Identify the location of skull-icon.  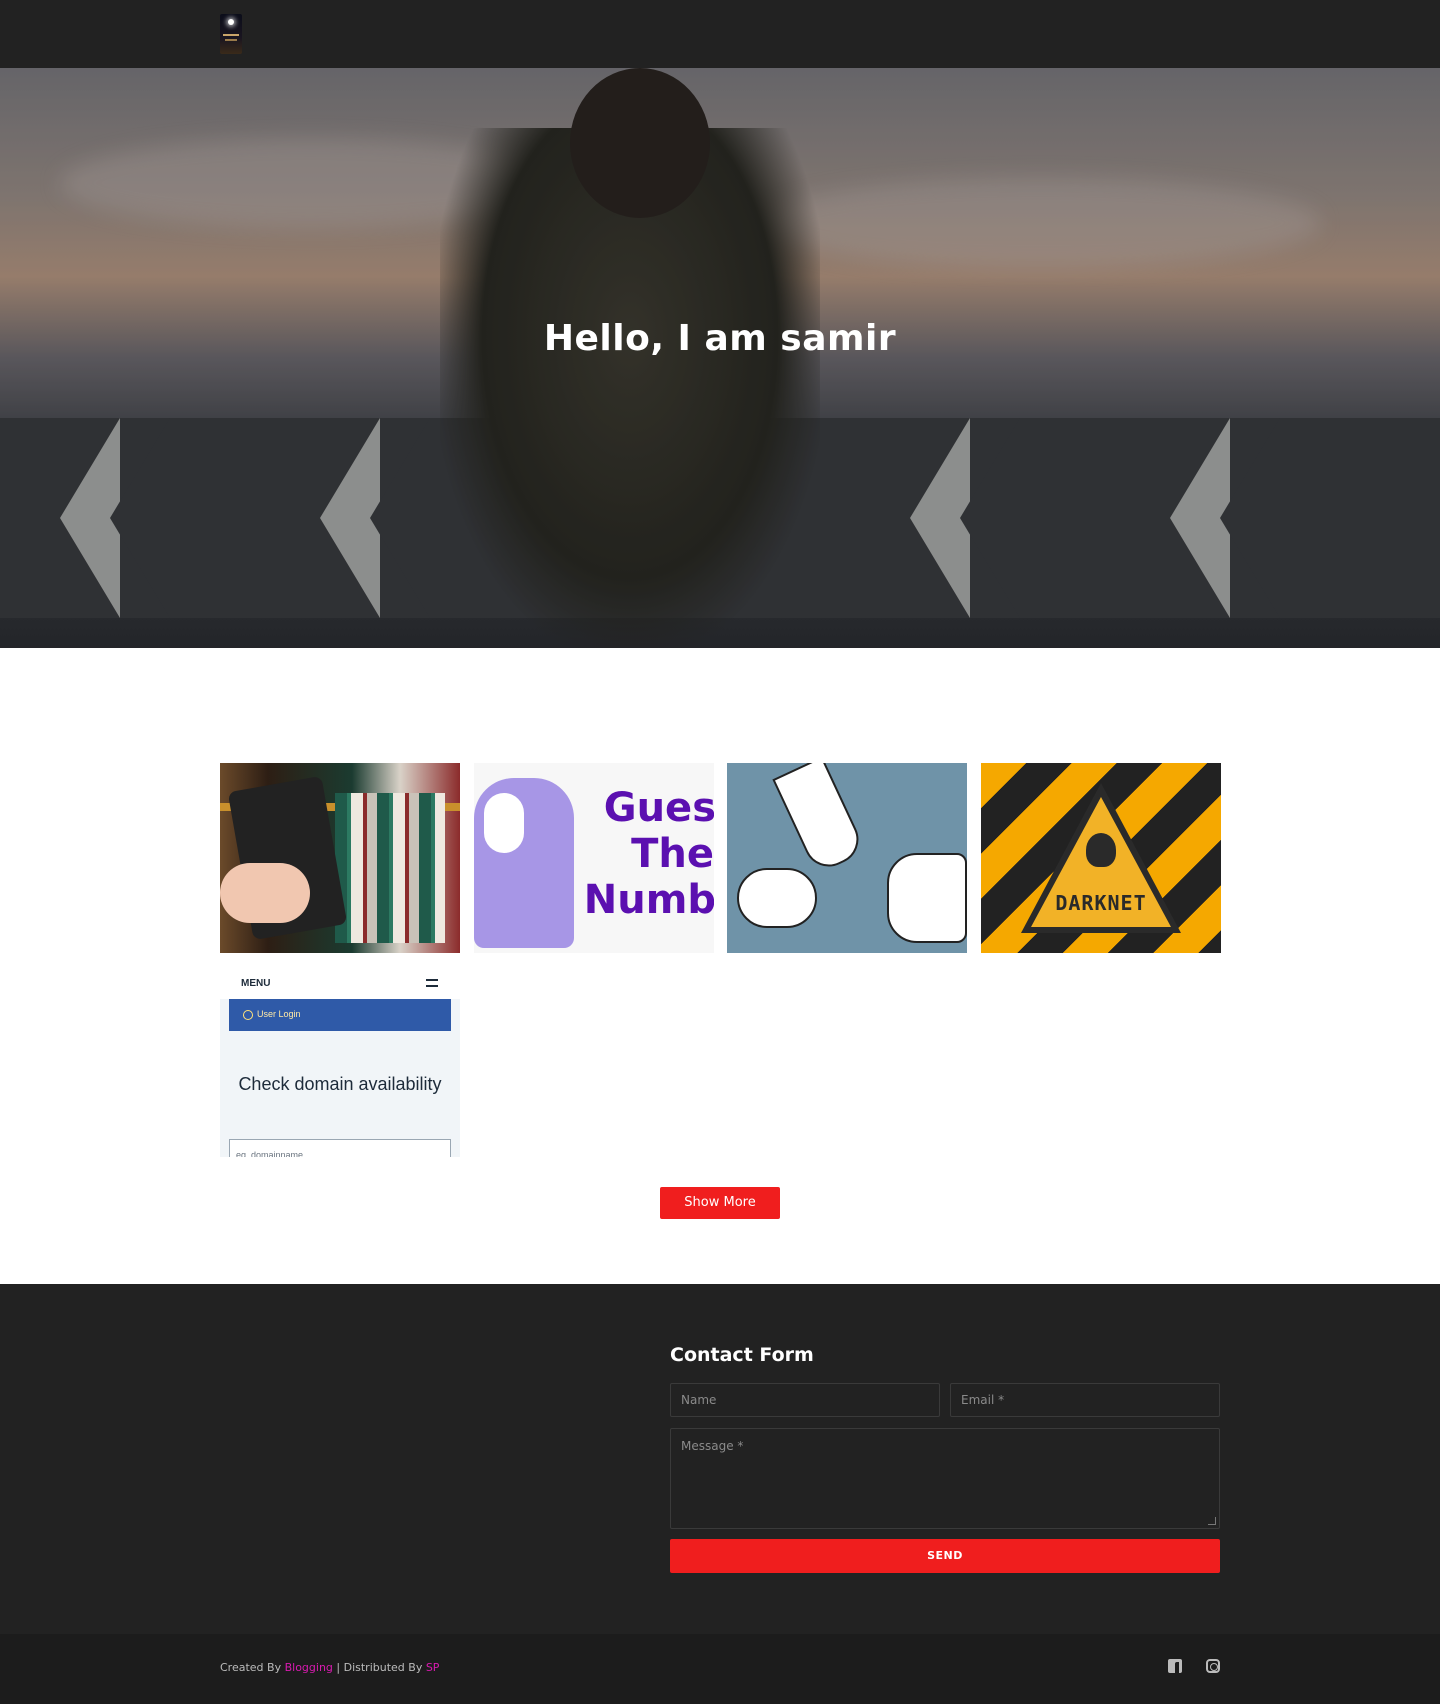
(1101, 850).